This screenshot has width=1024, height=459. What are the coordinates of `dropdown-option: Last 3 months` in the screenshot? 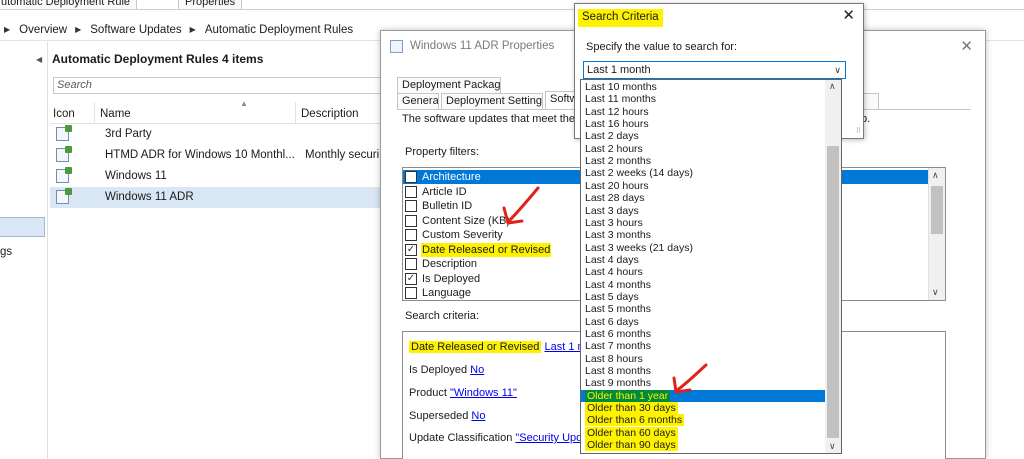 It's located at (703, 235).